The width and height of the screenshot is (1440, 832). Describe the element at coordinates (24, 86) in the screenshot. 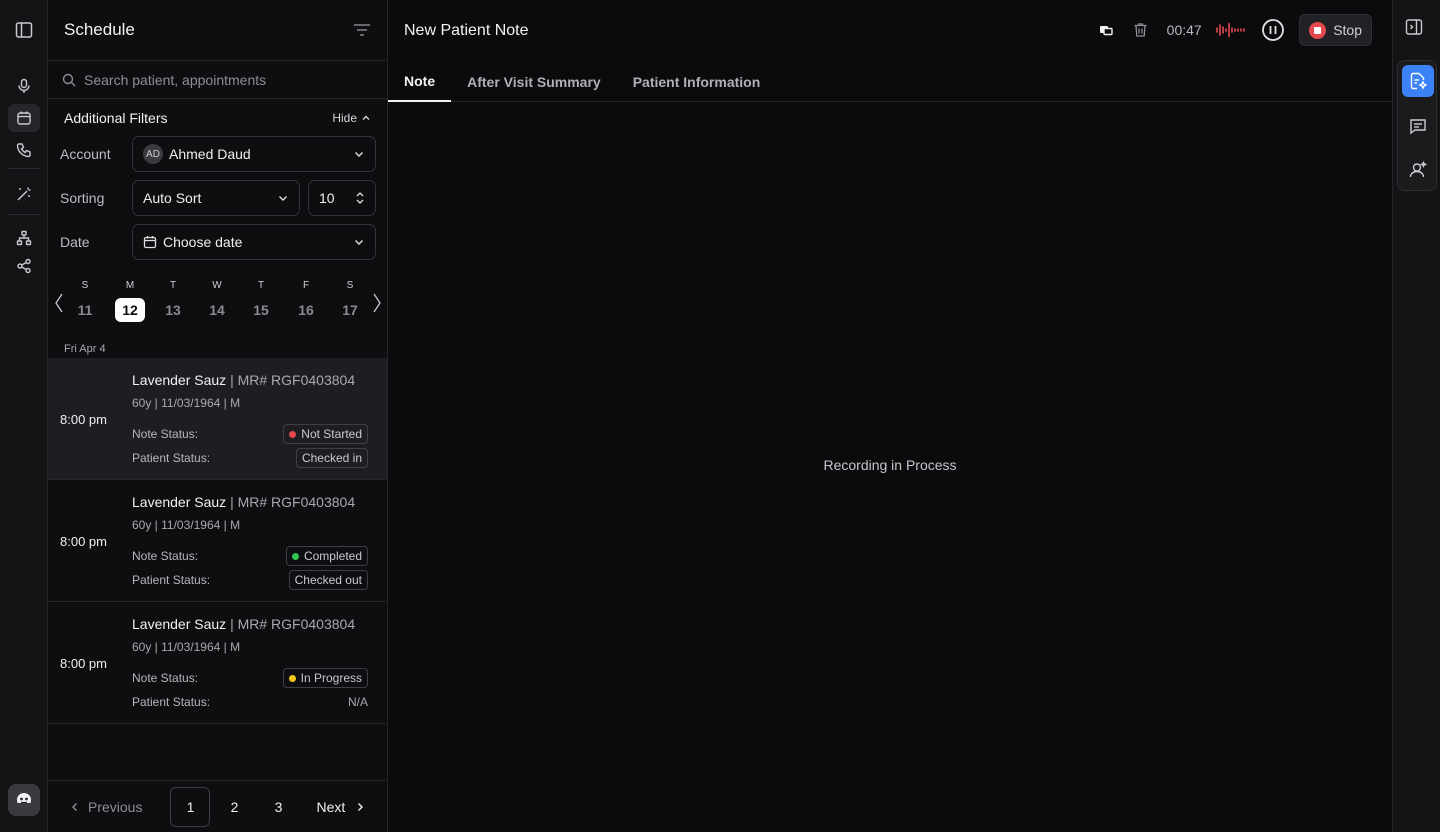

I see `microphone-icon` at that location.